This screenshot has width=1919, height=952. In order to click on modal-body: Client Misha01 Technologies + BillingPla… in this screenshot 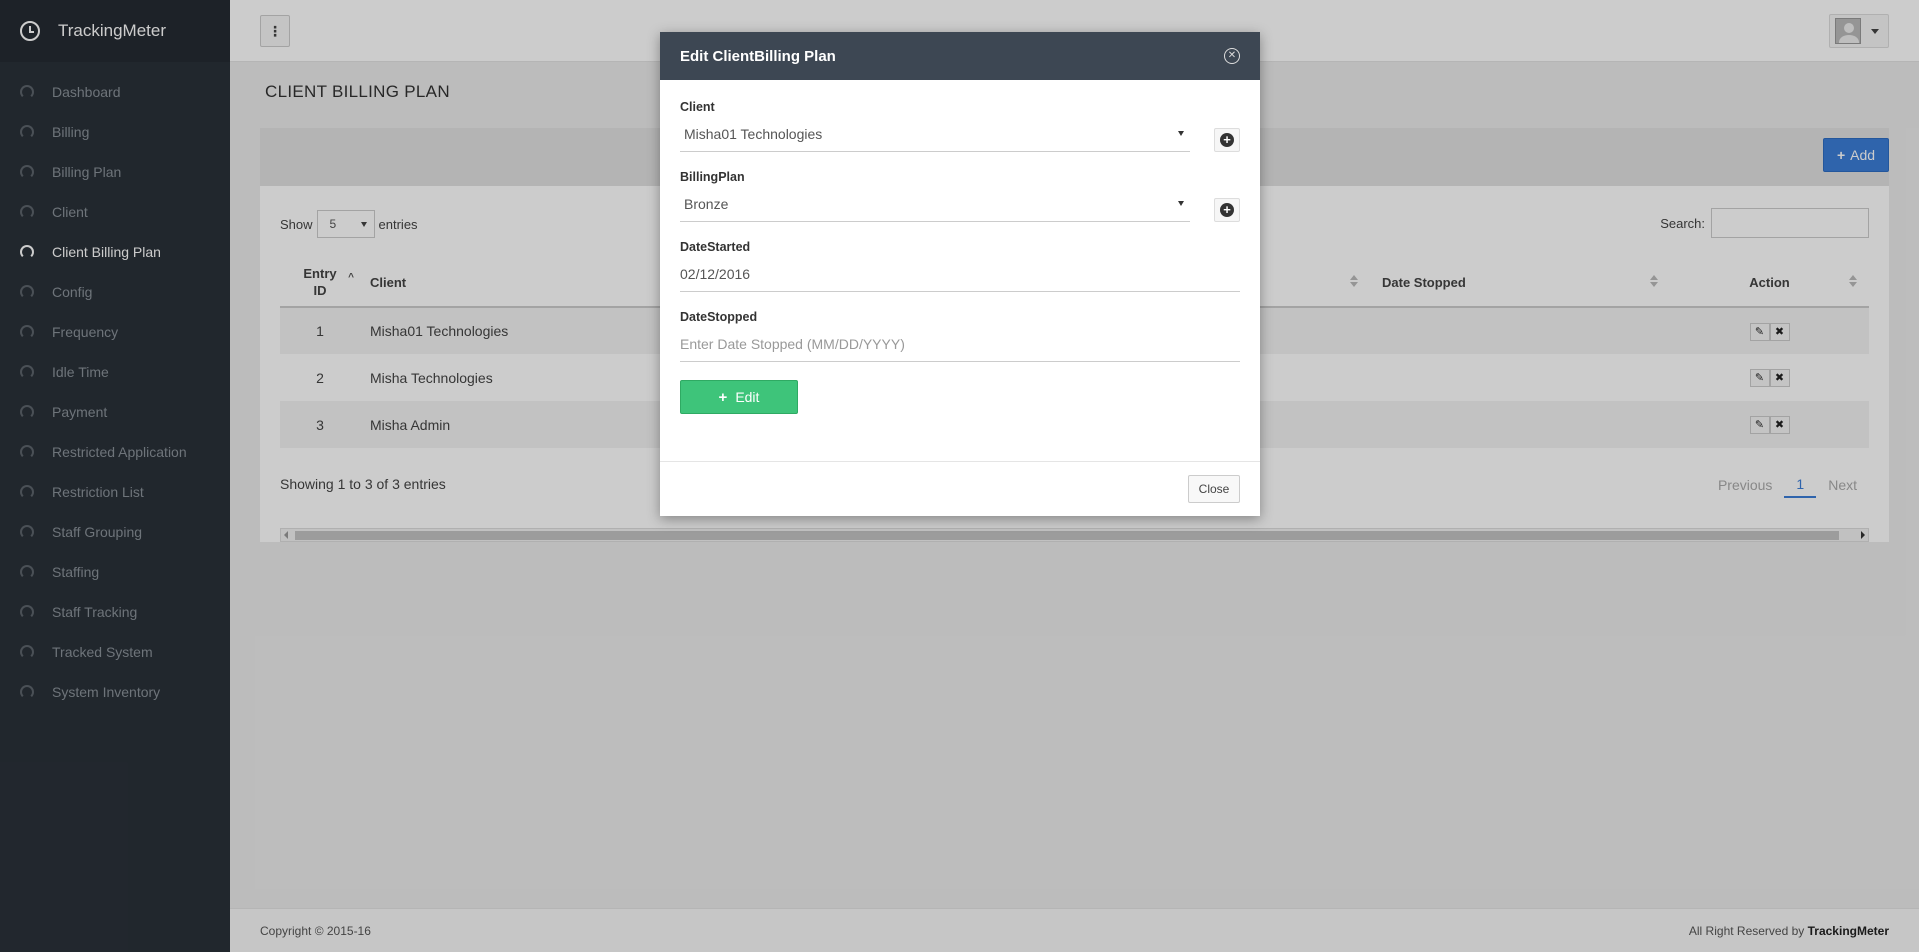, I will do `click(960, 271)`.